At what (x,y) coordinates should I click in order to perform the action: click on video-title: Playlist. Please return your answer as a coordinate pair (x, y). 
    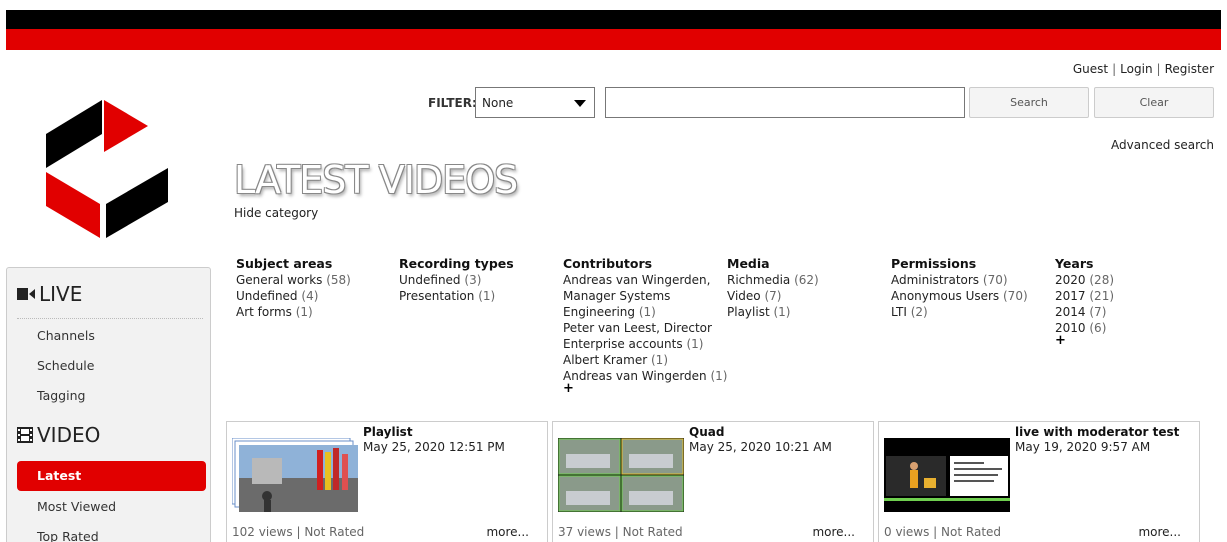
    Looking at the image, I should click on (388, 432).